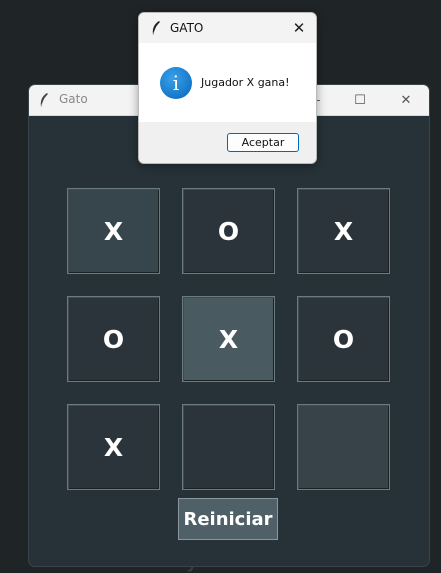  I want to click on restart-button: Reiniciar, so click(228, 519).